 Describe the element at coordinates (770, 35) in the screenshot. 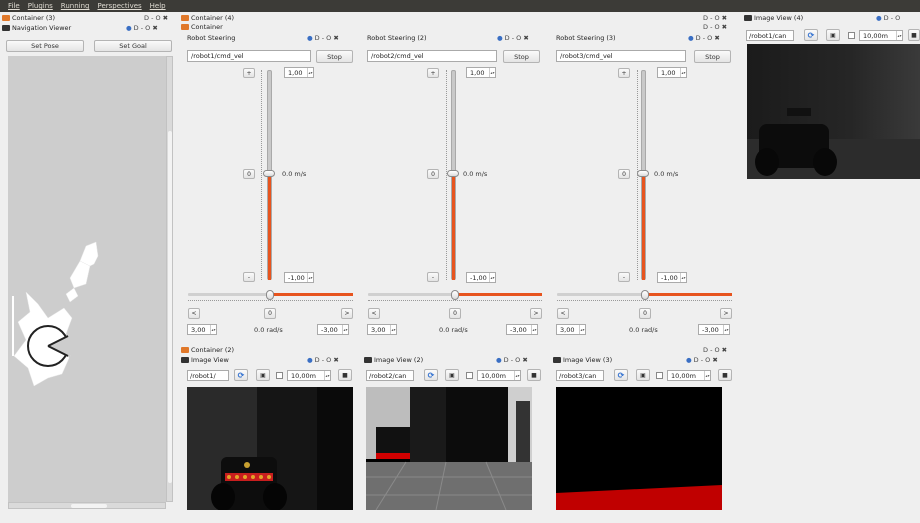

I see `image-topic-select: /robot1/can` at that location.